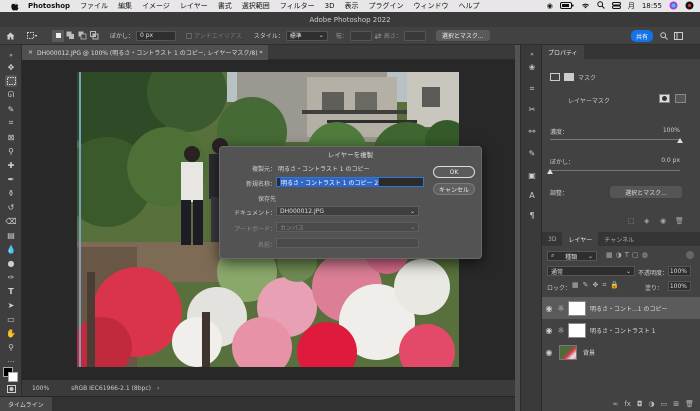  What do you see at coordinates (619, 239) in the screenshot?
I see `tab-channels: チャンネル` at bounding box center [619, 239].